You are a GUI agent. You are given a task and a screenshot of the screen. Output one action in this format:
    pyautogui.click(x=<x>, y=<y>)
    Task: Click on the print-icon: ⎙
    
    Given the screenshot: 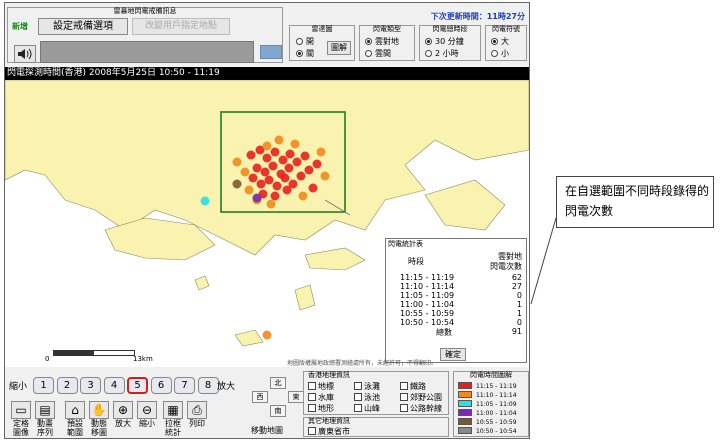 What is the action you would take?
    pyautogui.click(x=197, y=410)
    